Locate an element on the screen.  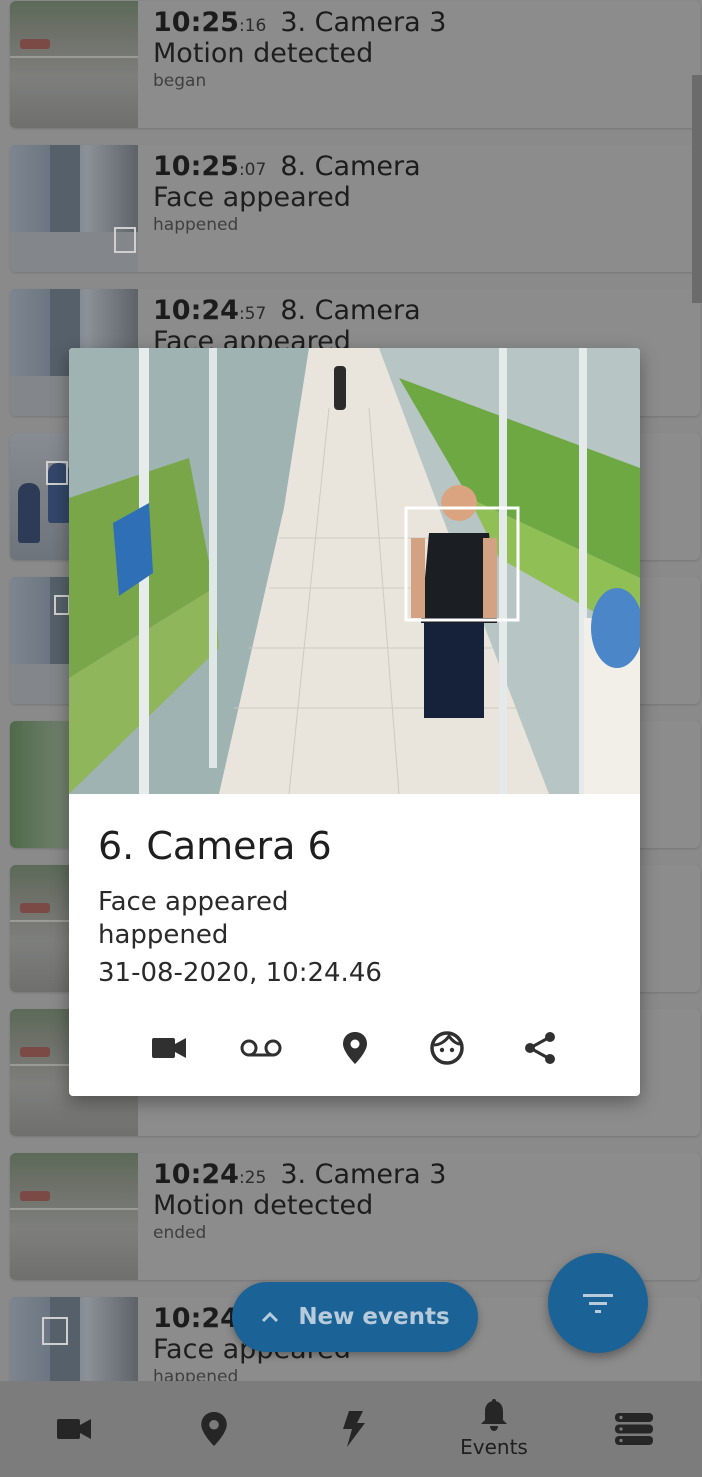
event-state: began is located at coordinates (180, 81).